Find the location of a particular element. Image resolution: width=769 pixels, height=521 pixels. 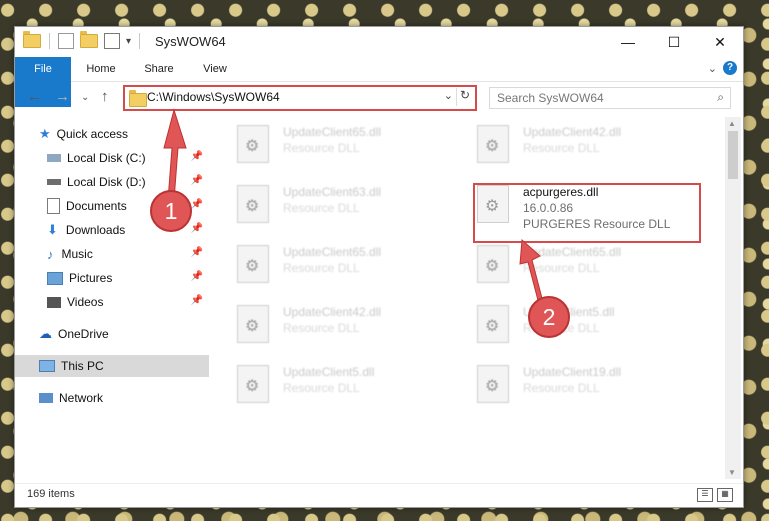

quick-access-toolbar: ▾ is located at coordinates (82, 40).